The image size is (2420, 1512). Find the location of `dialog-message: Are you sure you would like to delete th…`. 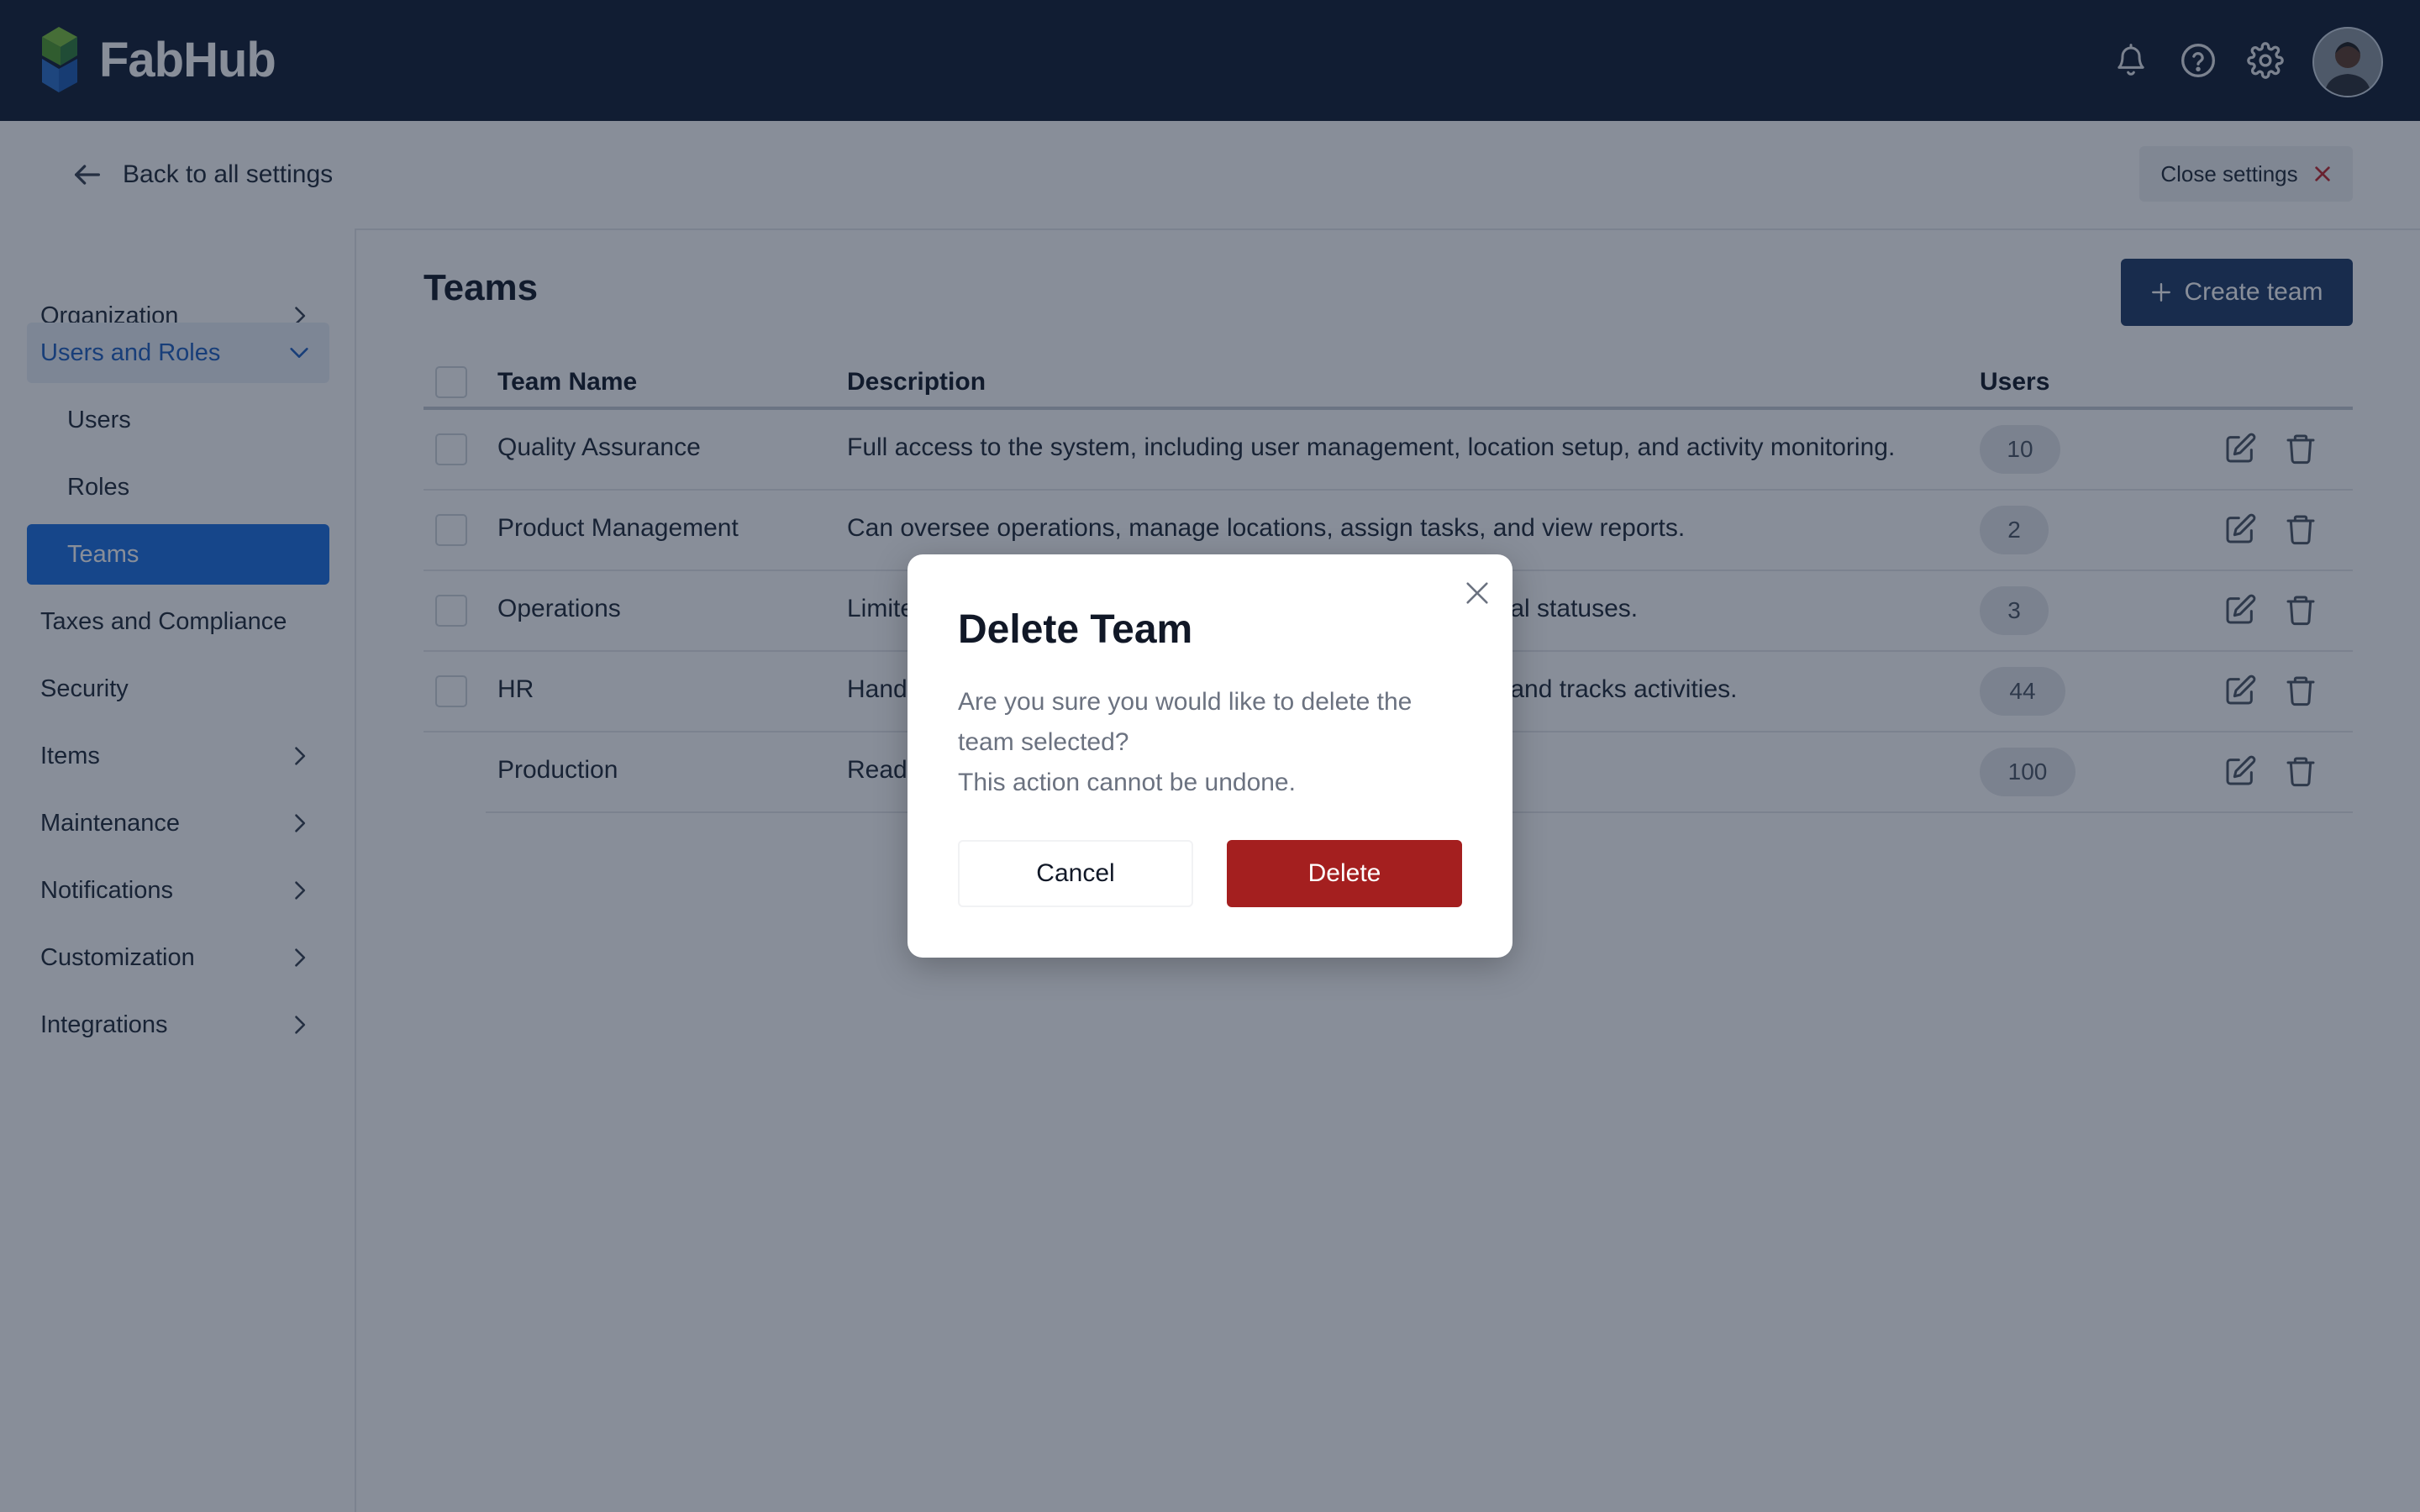

dialog-message: Are you sure you would like to delete th… is located at coordinates (1210, 742).